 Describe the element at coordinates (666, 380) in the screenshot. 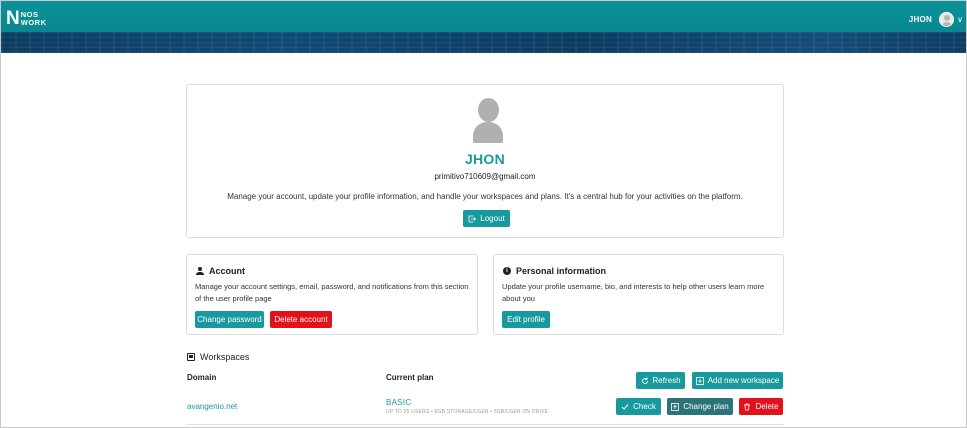

I see `refresh-label: Refresh` at that location.